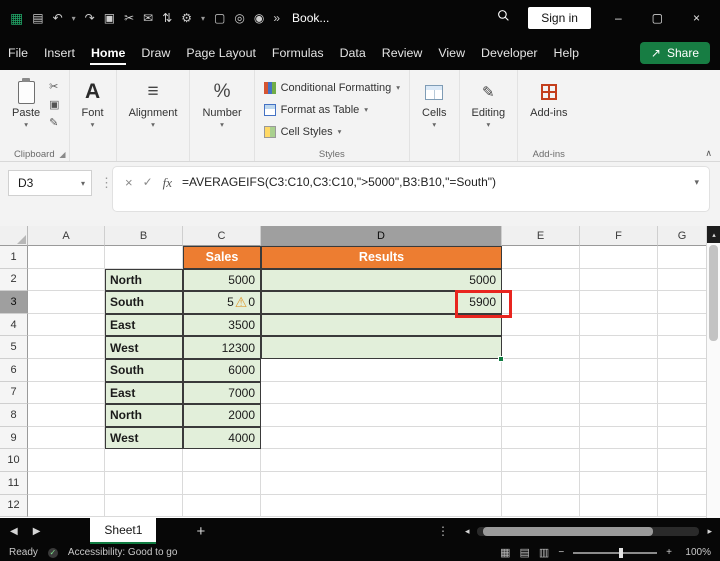 The height and width of the screenshot is (561, 720). Describe the element at coordinates (14, 370) in the screenshot. I see `row-header: 6` at that location.